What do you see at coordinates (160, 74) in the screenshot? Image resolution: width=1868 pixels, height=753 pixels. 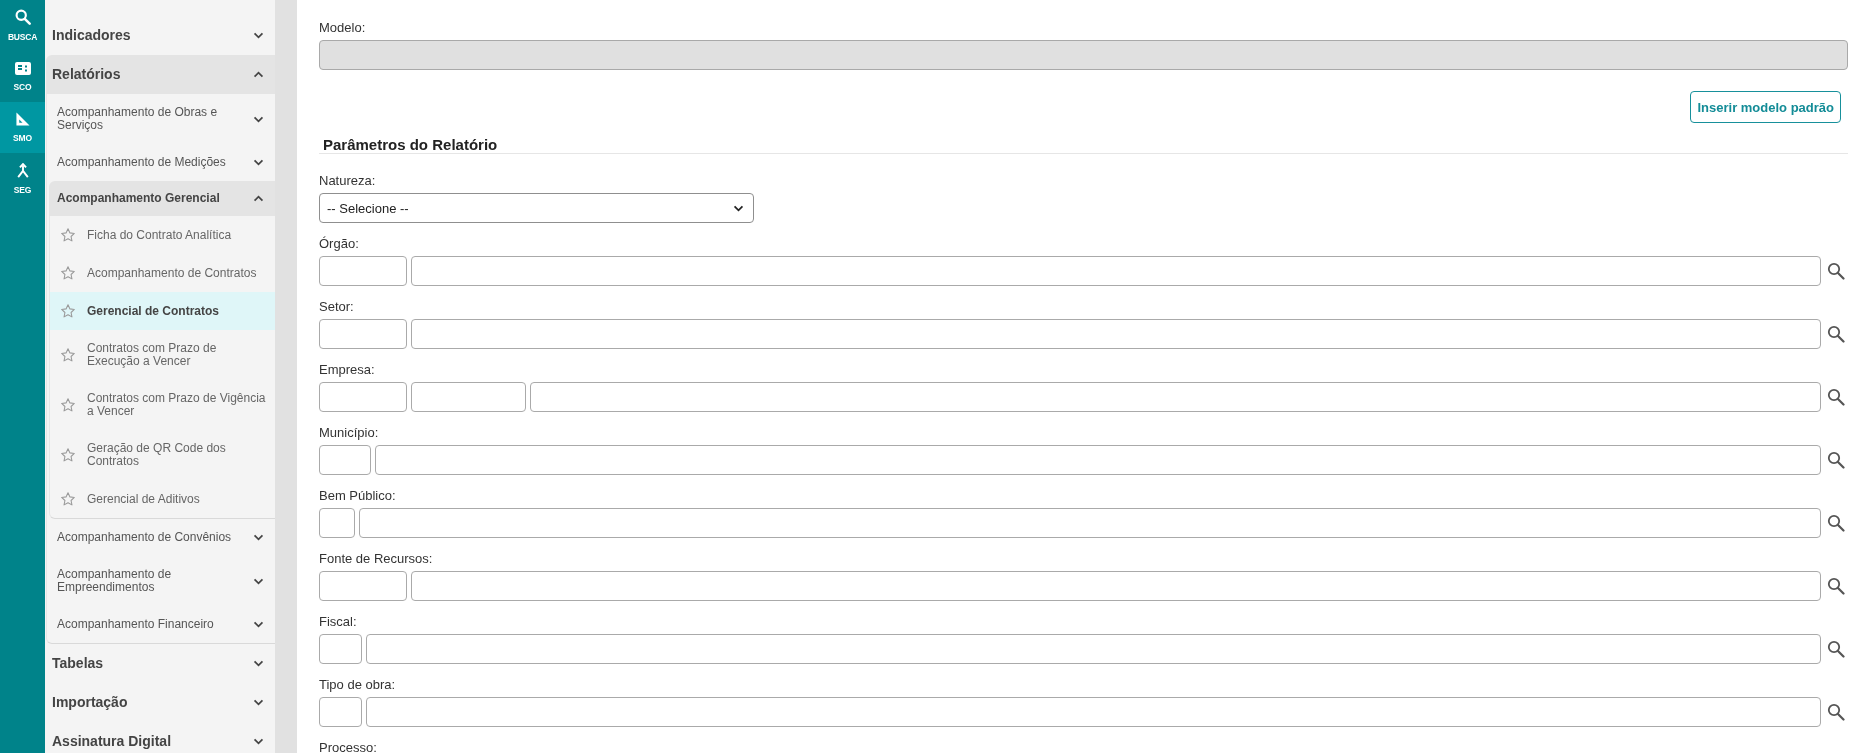 I see `sidebar-section: Relatórios` at bounding box center [160, 74].